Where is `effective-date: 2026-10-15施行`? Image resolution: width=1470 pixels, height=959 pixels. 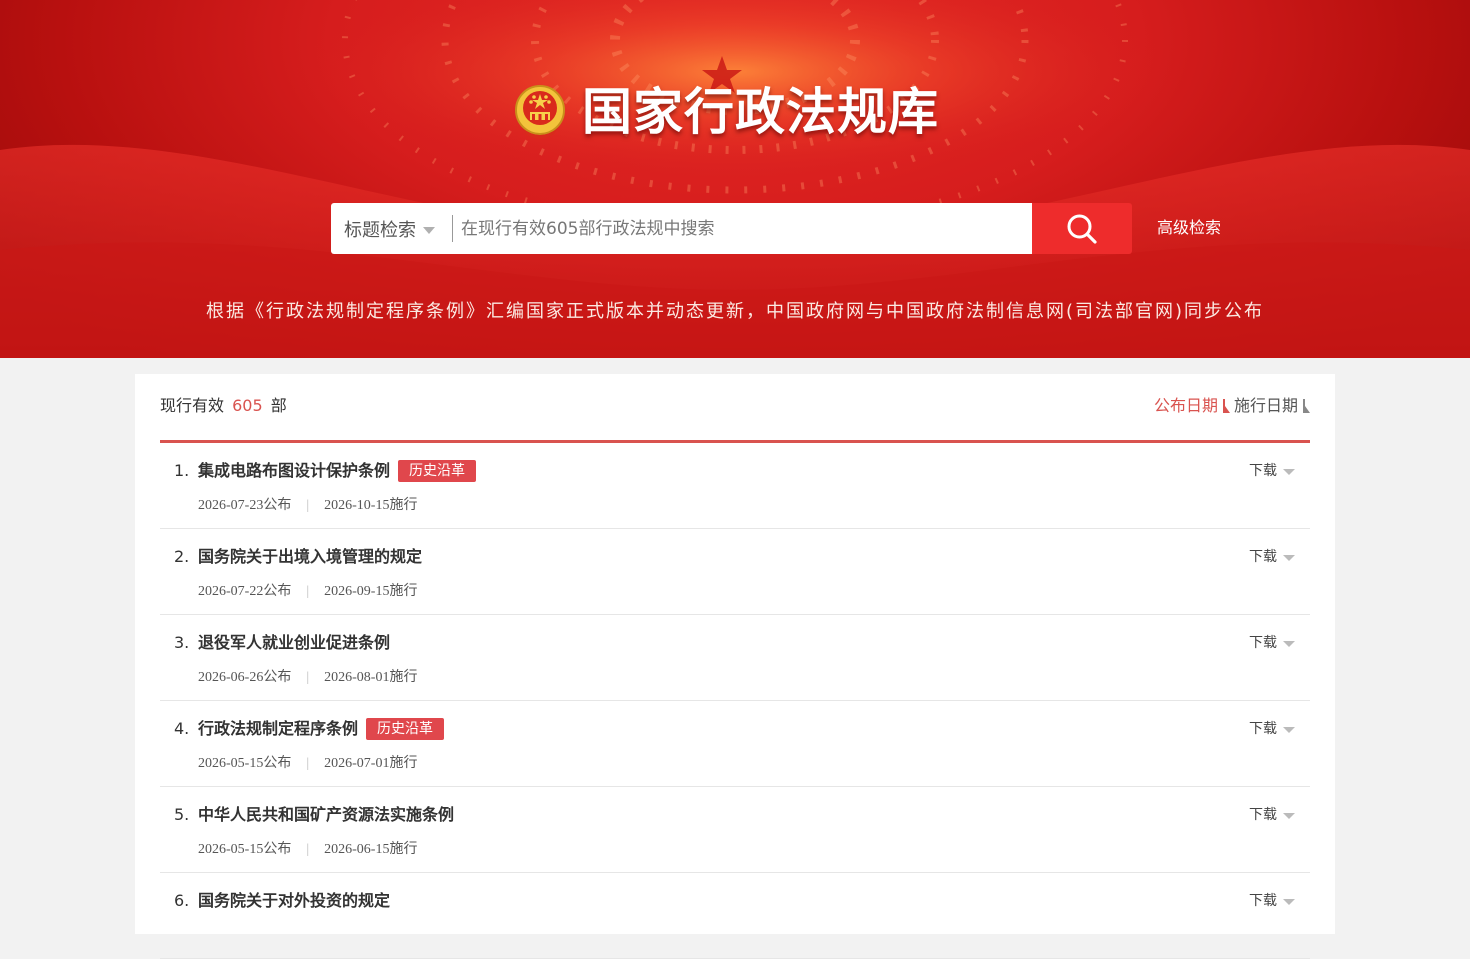
effective-date: 2026-10-15施行 is located at coordinates (371, 505).